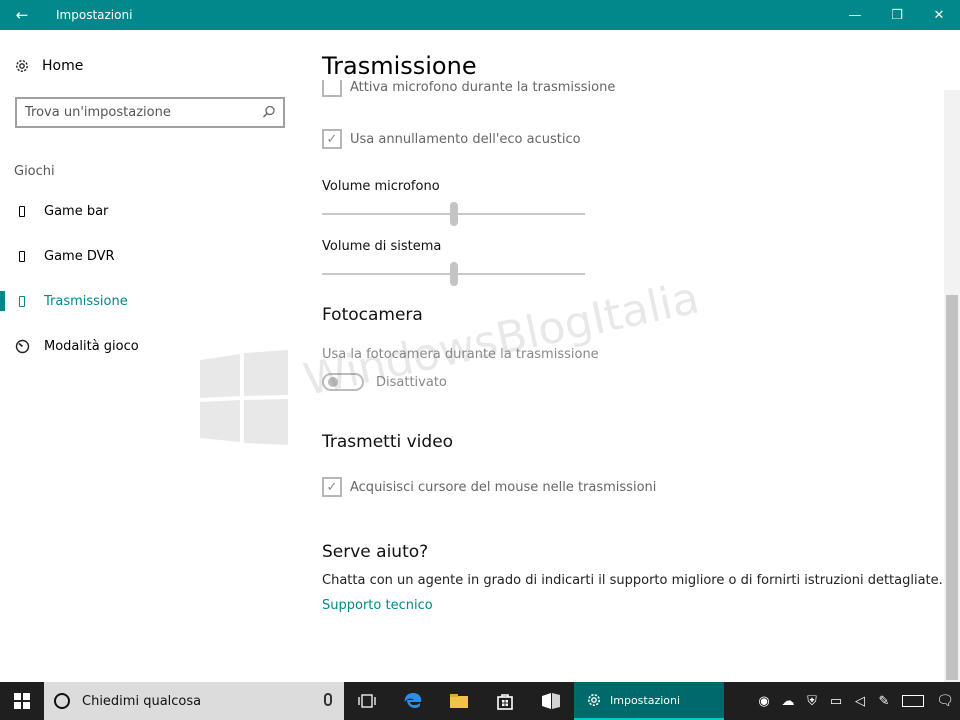  I want to click on scrollbar-thumb, so click(952, 487).